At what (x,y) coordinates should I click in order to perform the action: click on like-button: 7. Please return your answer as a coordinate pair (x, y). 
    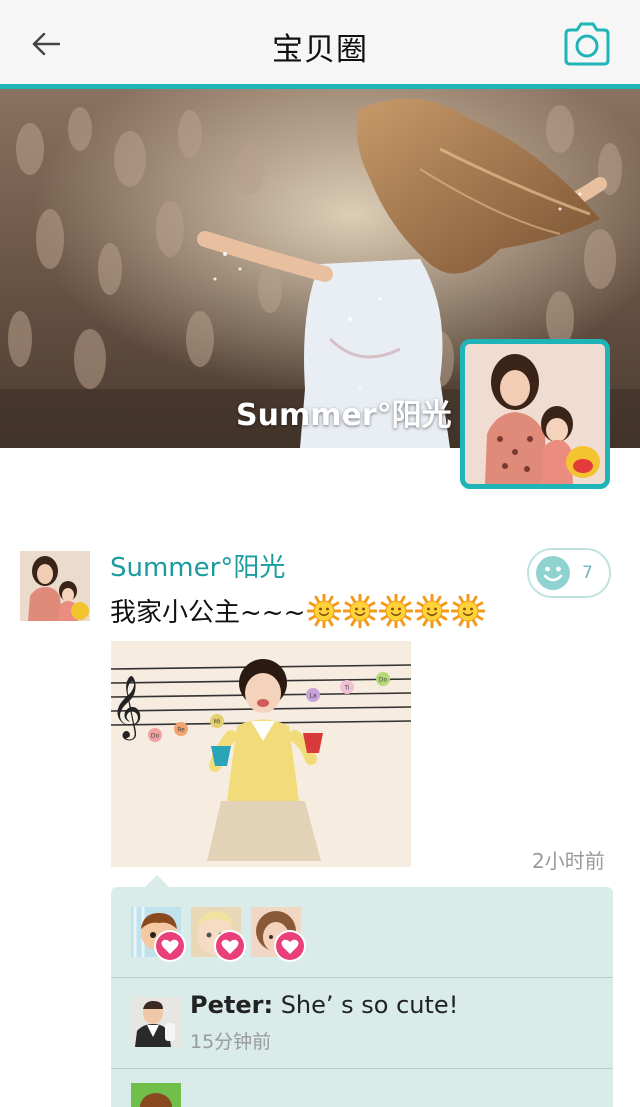
    Looking at the image, I should click on (569, 573).